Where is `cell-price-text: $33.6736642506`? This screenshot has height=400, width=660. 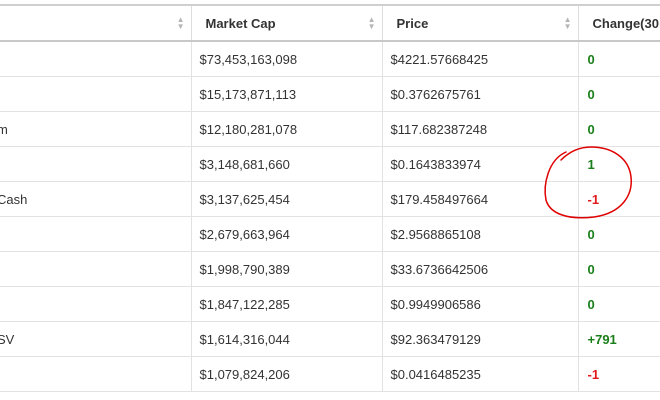
cell-price-text: $33.6736642506 is located at coordinates (439, 269).